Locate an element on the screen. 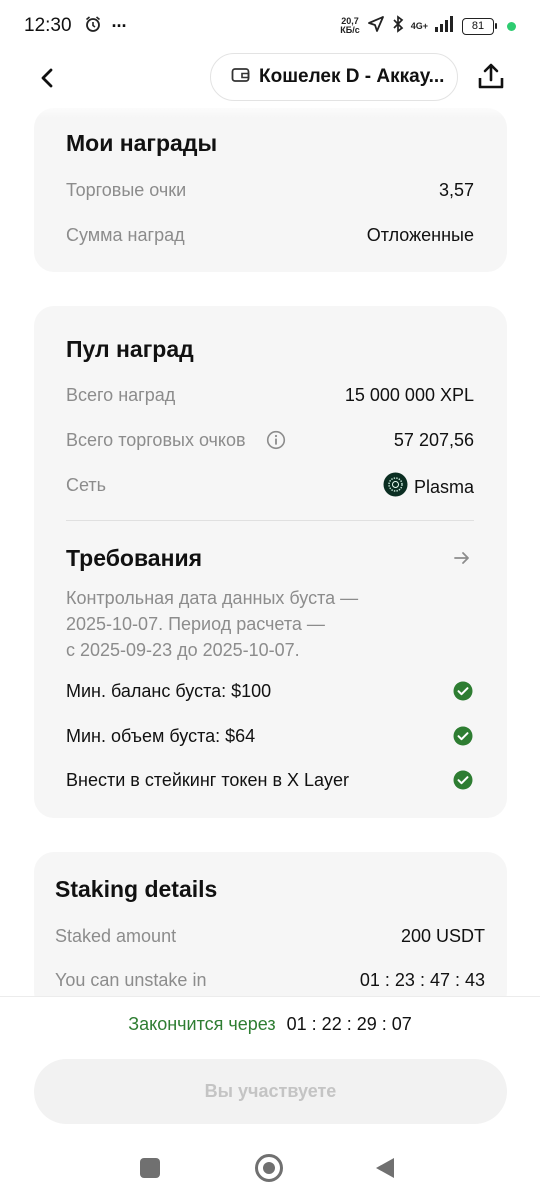 This screenshot has width=540, height=1200. description-line: Контрольная дата данных буста — is located at coordinates (212, 598).